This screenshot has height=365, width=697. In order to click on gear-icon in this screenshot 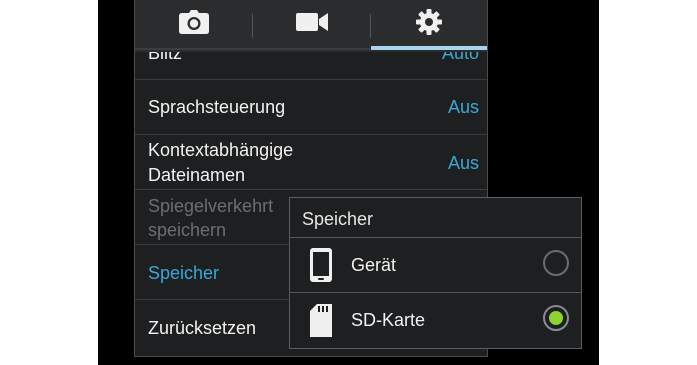, I will do `click(429, 24)`.